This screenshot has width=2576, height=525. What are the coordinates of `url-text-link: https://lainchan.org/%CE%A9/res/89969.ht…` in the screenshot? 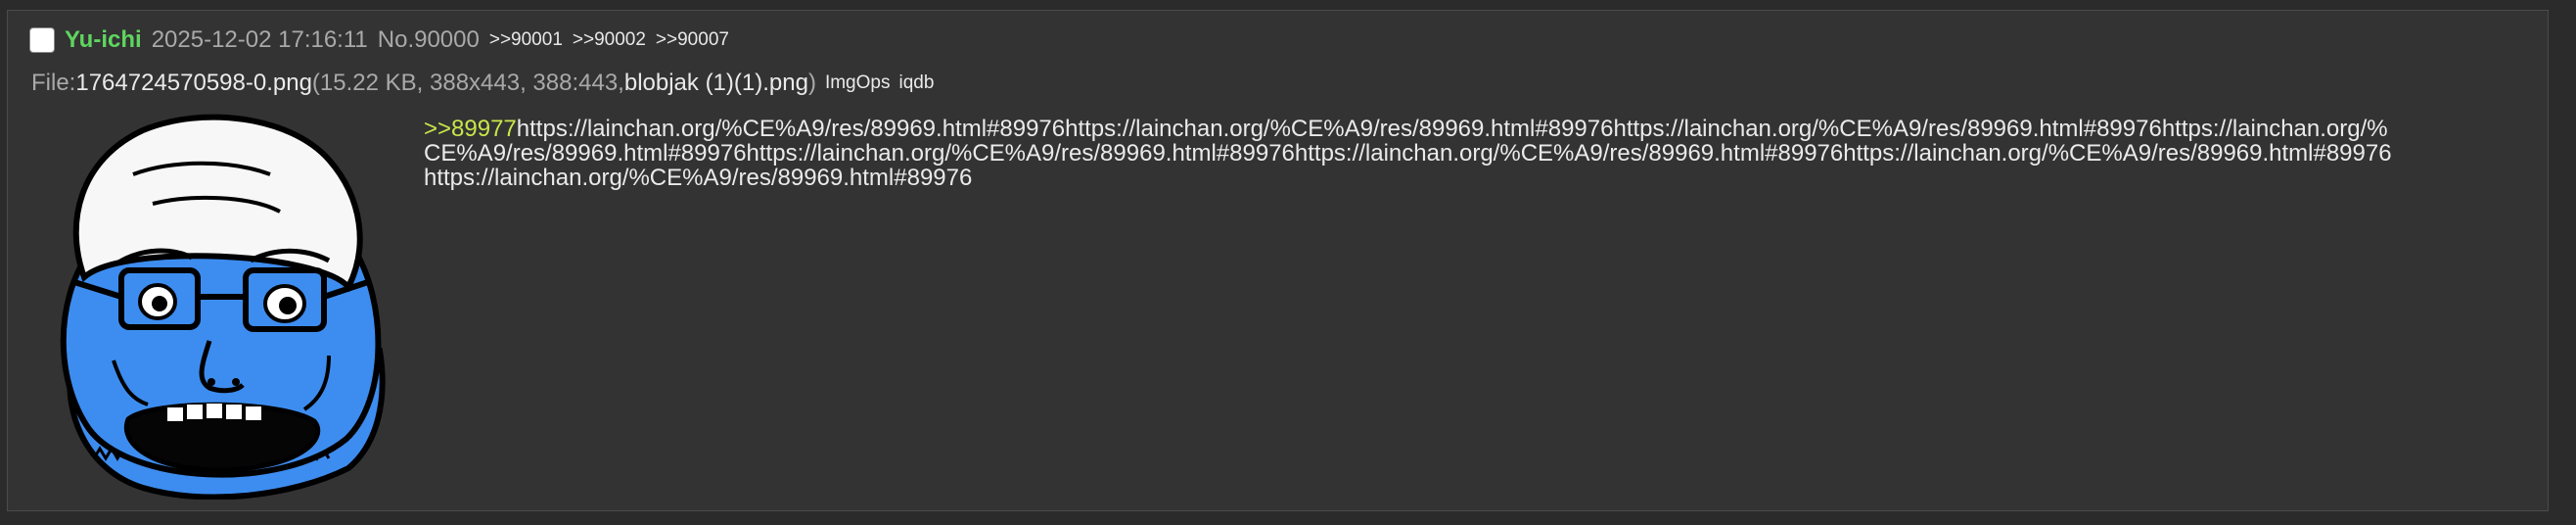 It's located at (1408, 153).